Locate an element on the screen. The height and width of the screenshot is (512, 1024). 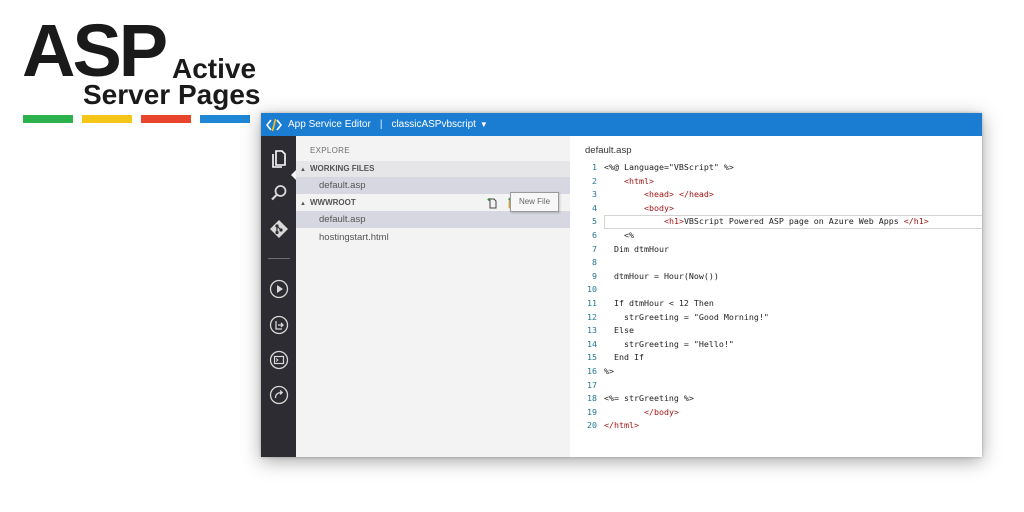
console-icon is located at coordinates (279, 360).